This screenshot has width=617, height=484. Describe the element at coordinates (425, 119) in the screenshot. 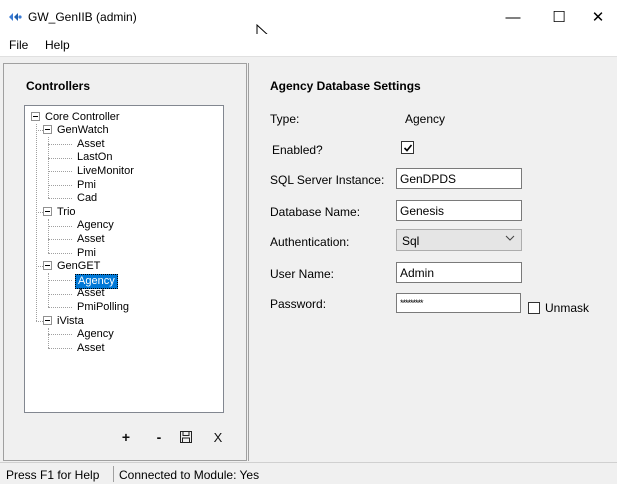

I see `type-value: Agency` at that location.